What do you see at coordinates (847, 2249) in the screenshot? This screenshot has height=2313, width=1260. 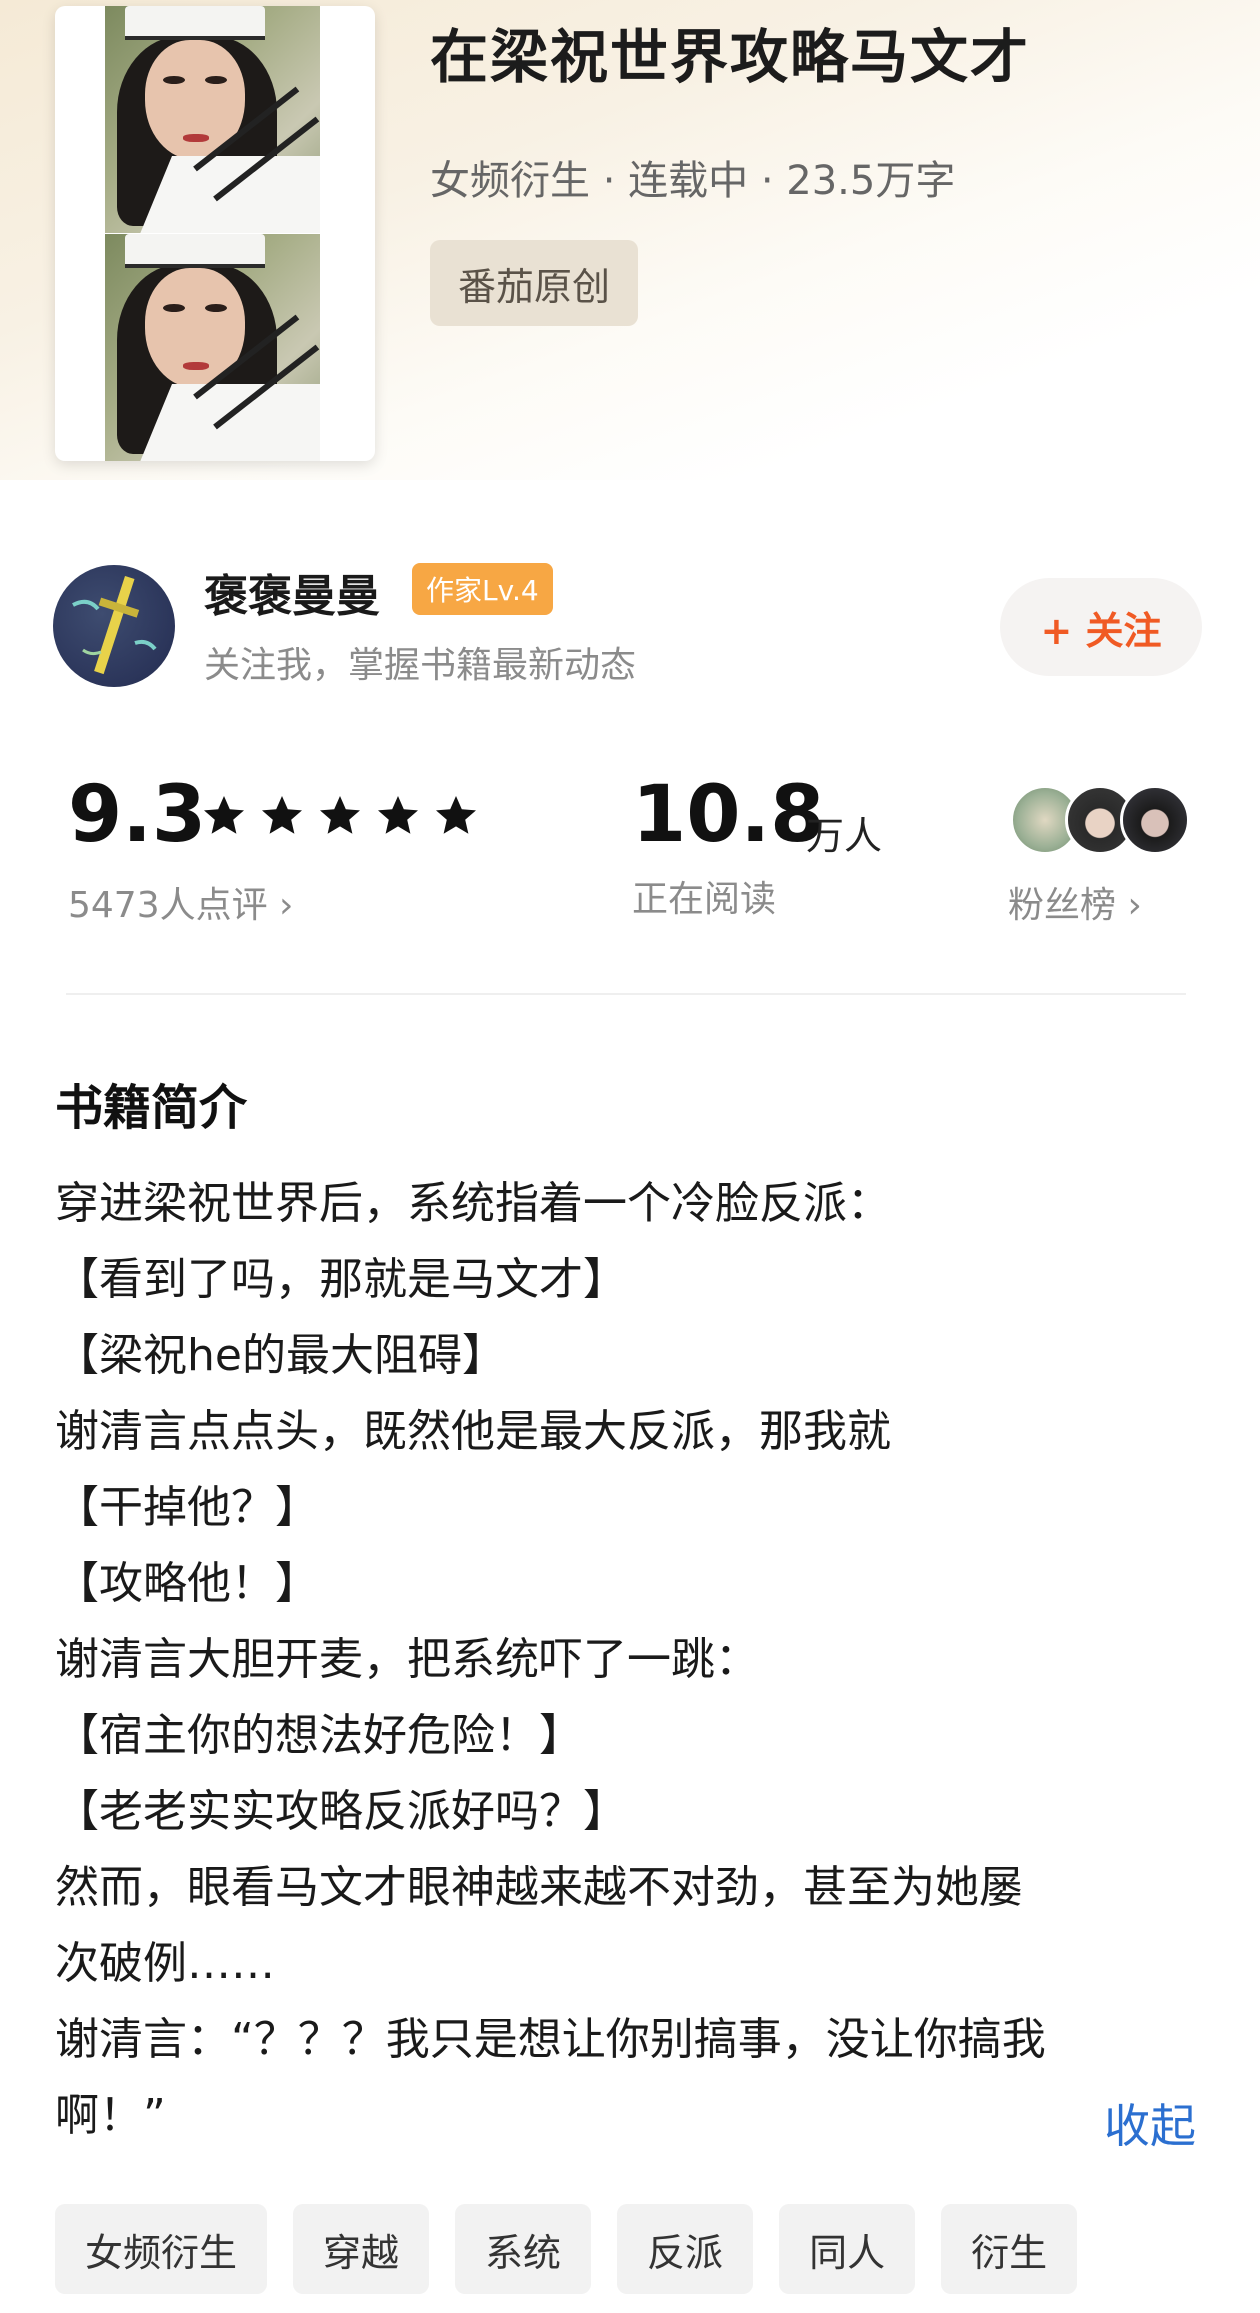 I see `tag-chip: 同人` at bounding box center [847, 2249].